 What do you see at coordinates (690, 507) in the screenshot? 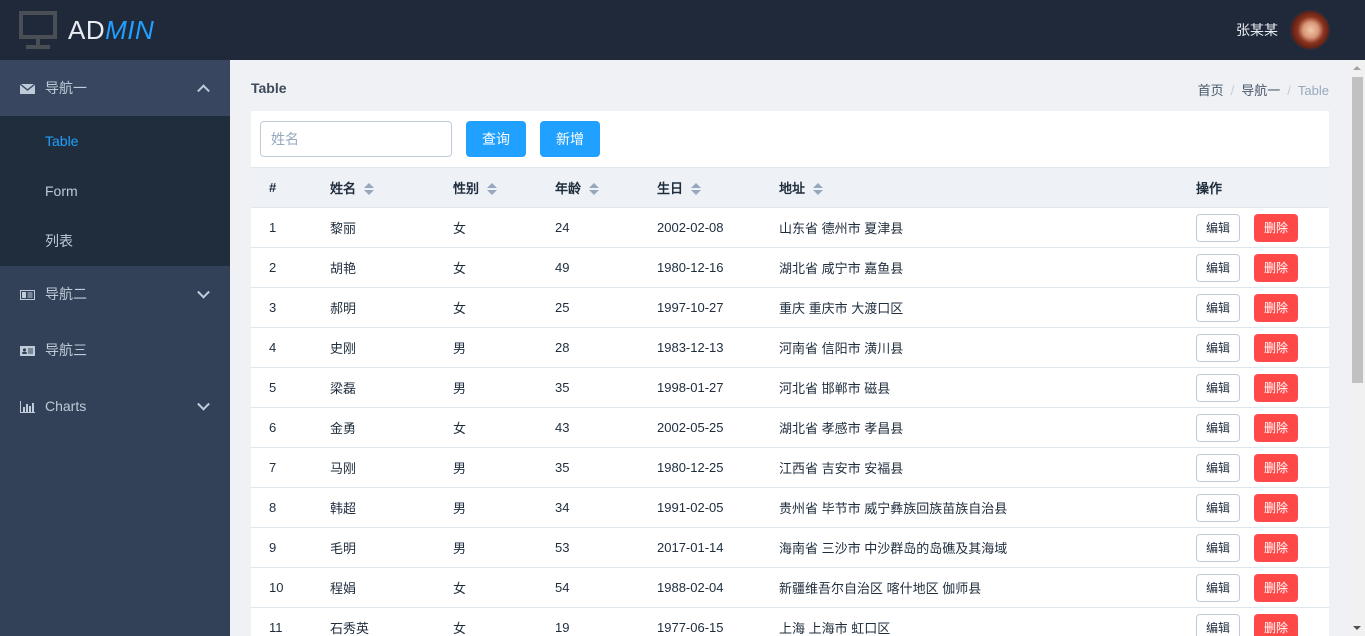
I see `cell-birthday: 1991-02-05` at bounding box center [690, 507].